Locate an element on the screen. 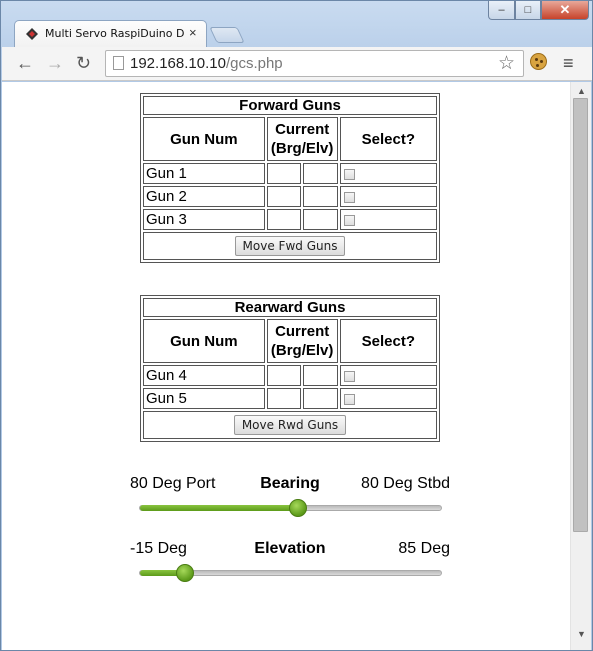 This screenshot has width=593, height=651. bearing-max-label: 80 Deg Stbd is located at coordinates (405, 483).